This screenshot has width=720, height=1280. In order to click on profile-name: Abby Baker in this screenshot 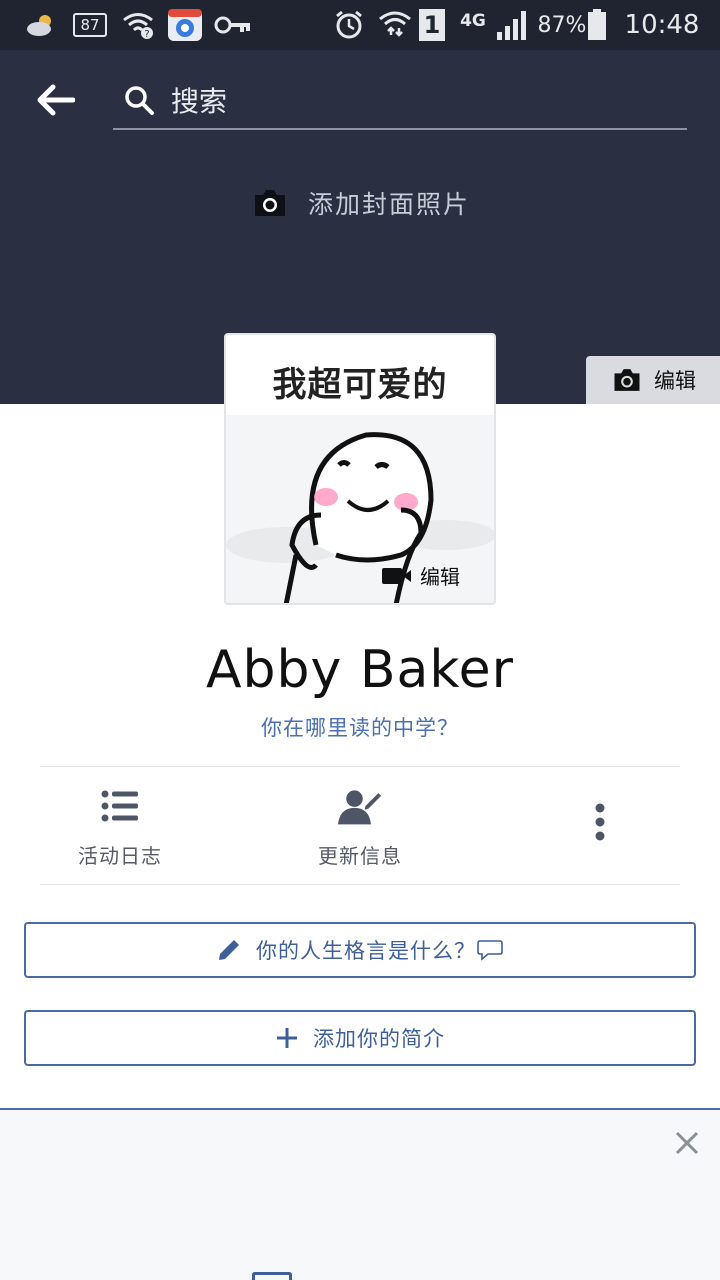, I will do `click(360, 670)`.